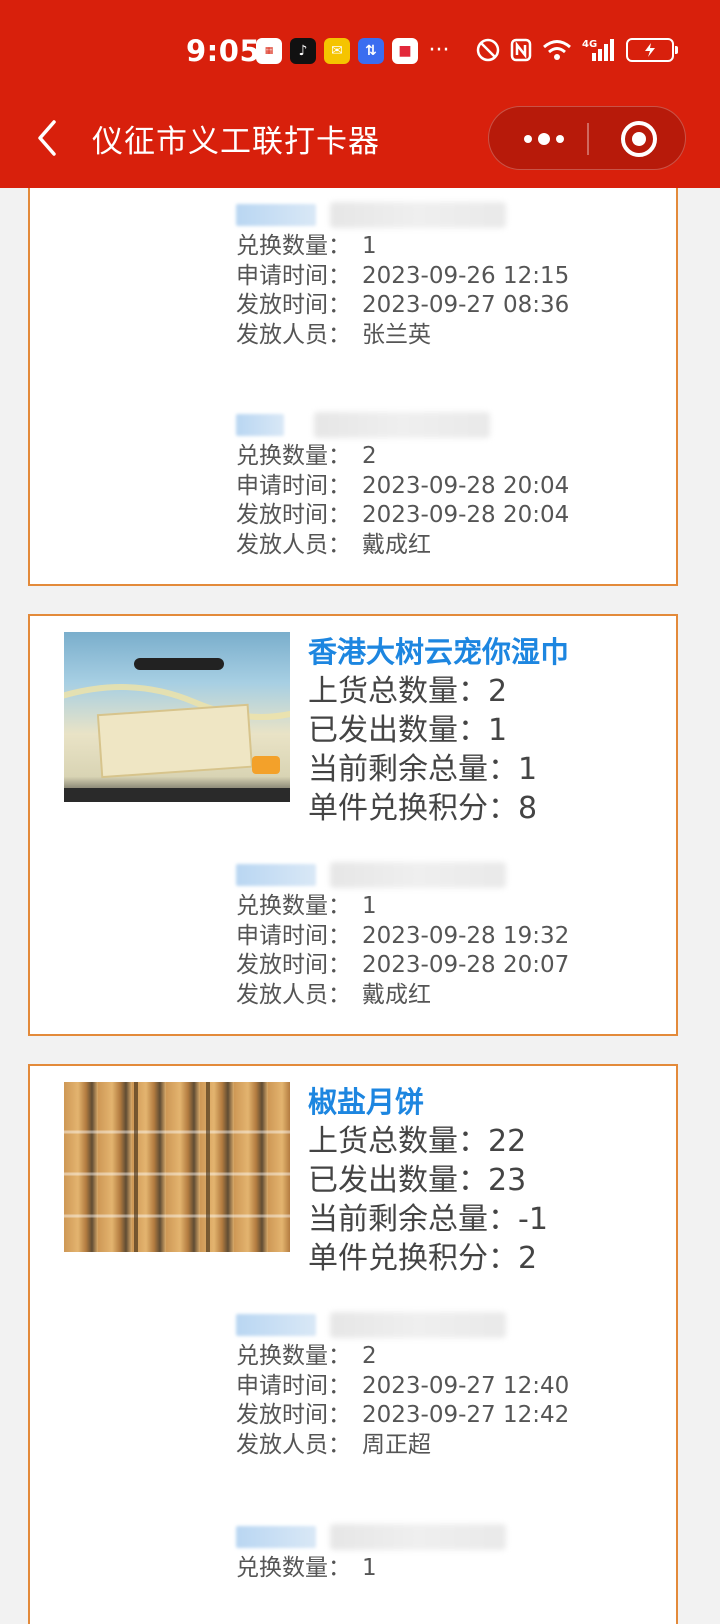 The height and width of the screenshot is (1624, 720). What do you see at coordinates (403, 1415) in the screenshot?
I see `issue-time: 发放时间： 2023-09-27 12:42` at bounding box center [403, 1415].